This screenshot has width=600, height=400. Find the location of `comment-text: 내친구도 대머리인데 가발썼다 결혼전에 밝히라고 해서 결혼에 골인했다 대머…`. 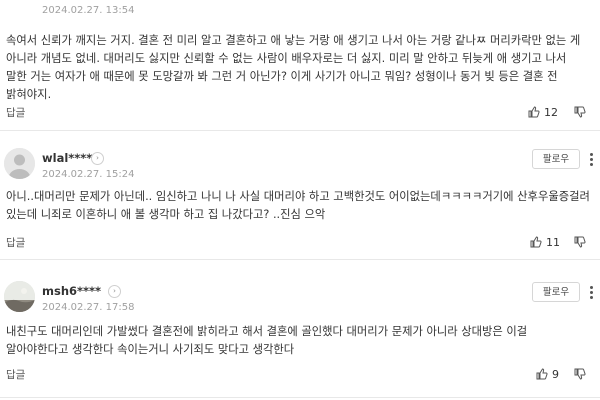

comment-text: 내친구도 대머리인데 가발썼다 결혼전에 밝히라고 해서 결혼에 골인했다 대머… is located at coordinates (267, 340).